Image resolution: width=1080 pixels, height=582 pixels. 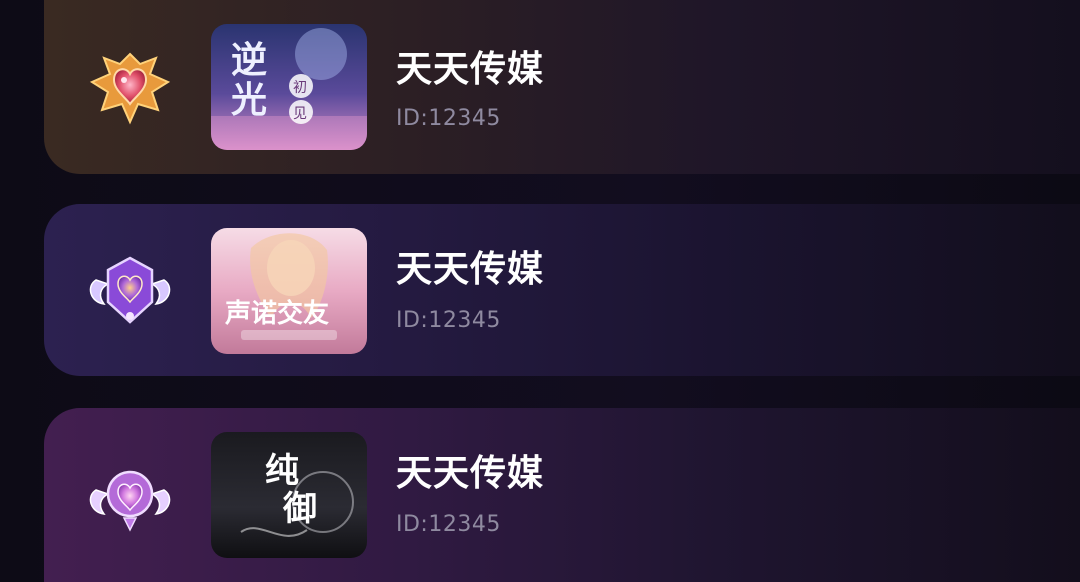 What do you see at coordinates (277, 313) in the screenshot?
I see `svg-text: 声诺交友` at bounding box center [277, 313].